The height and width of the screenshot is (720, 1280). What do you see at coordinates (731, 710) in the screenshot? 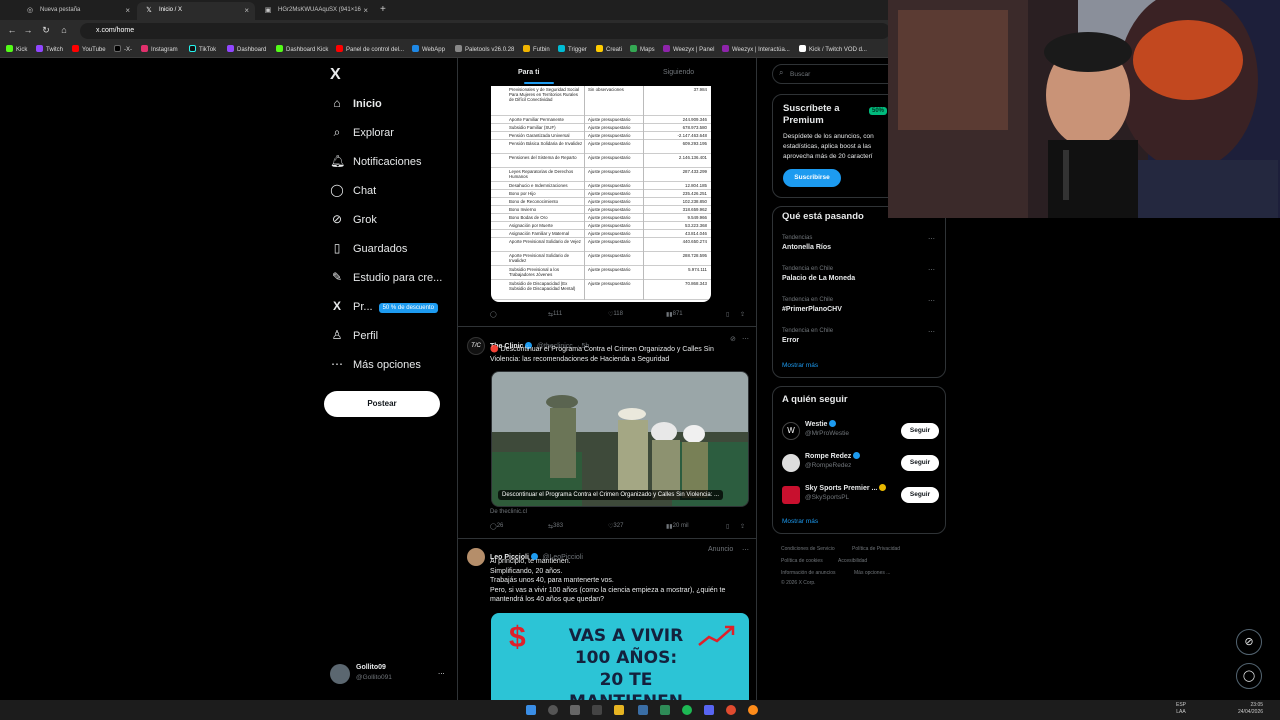
I see `chrome-icon` at bounding box center [731, 710].